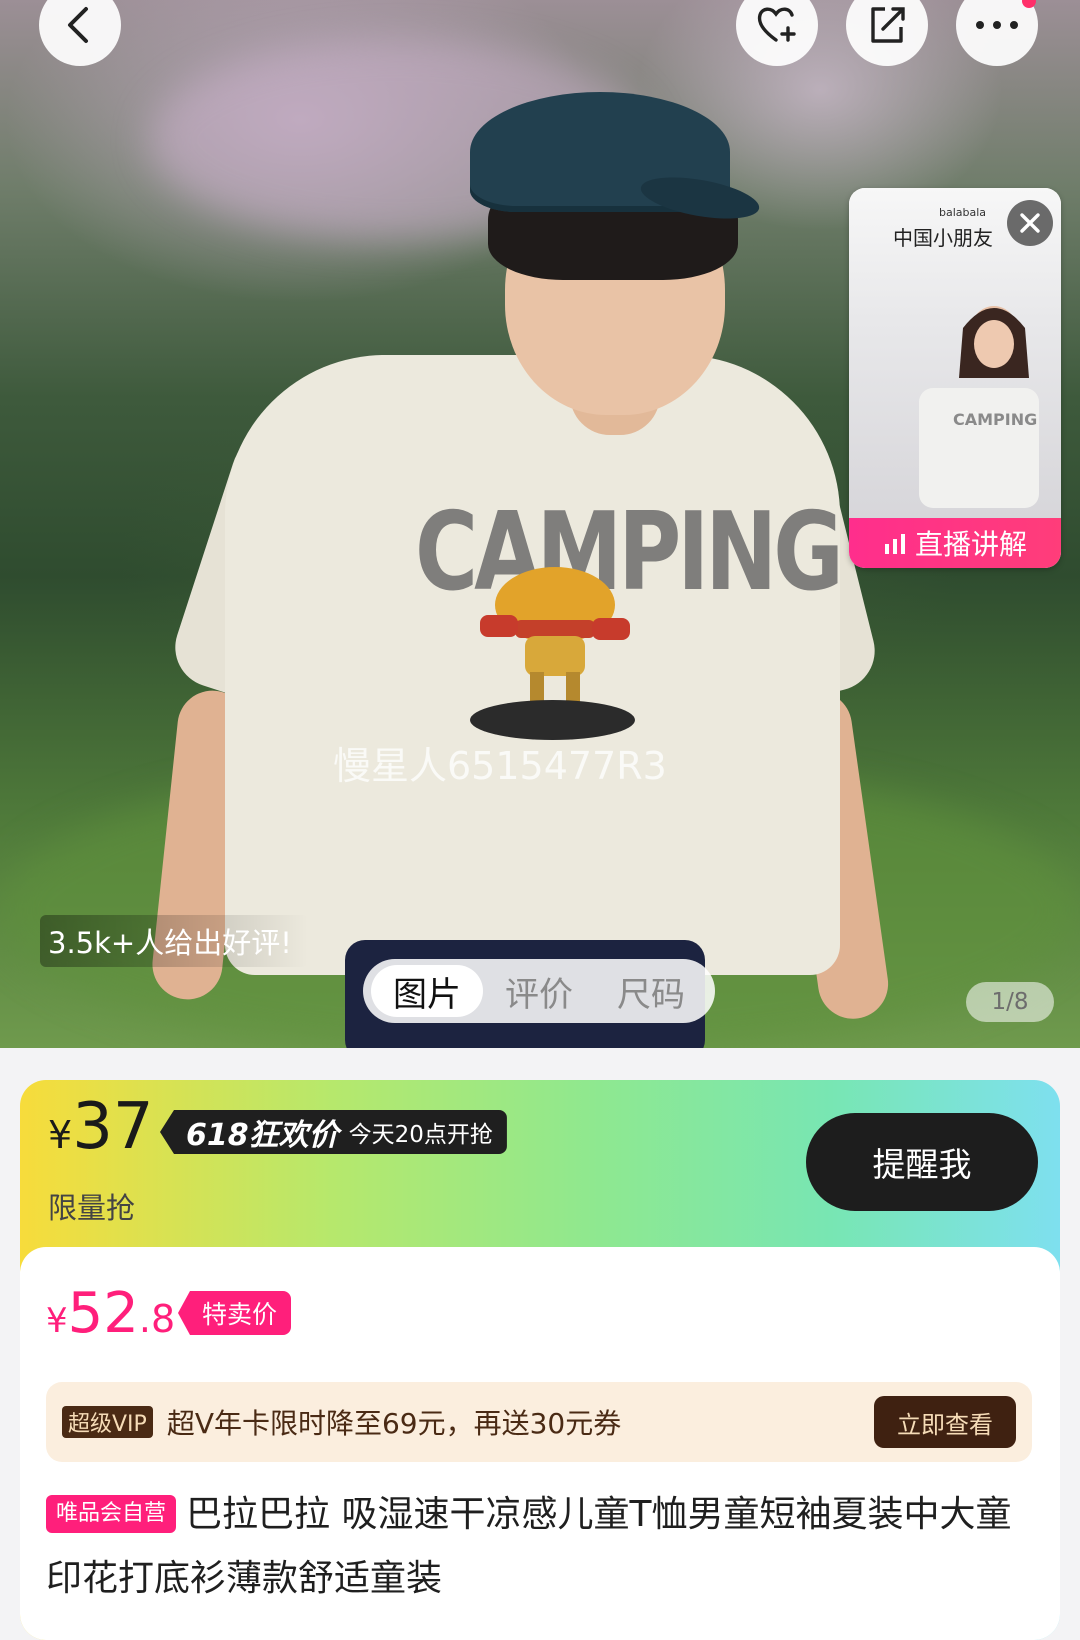 The image size is (1080, 1640). I want to click on live-explain-label: 直播讲解, so click(970, 544).